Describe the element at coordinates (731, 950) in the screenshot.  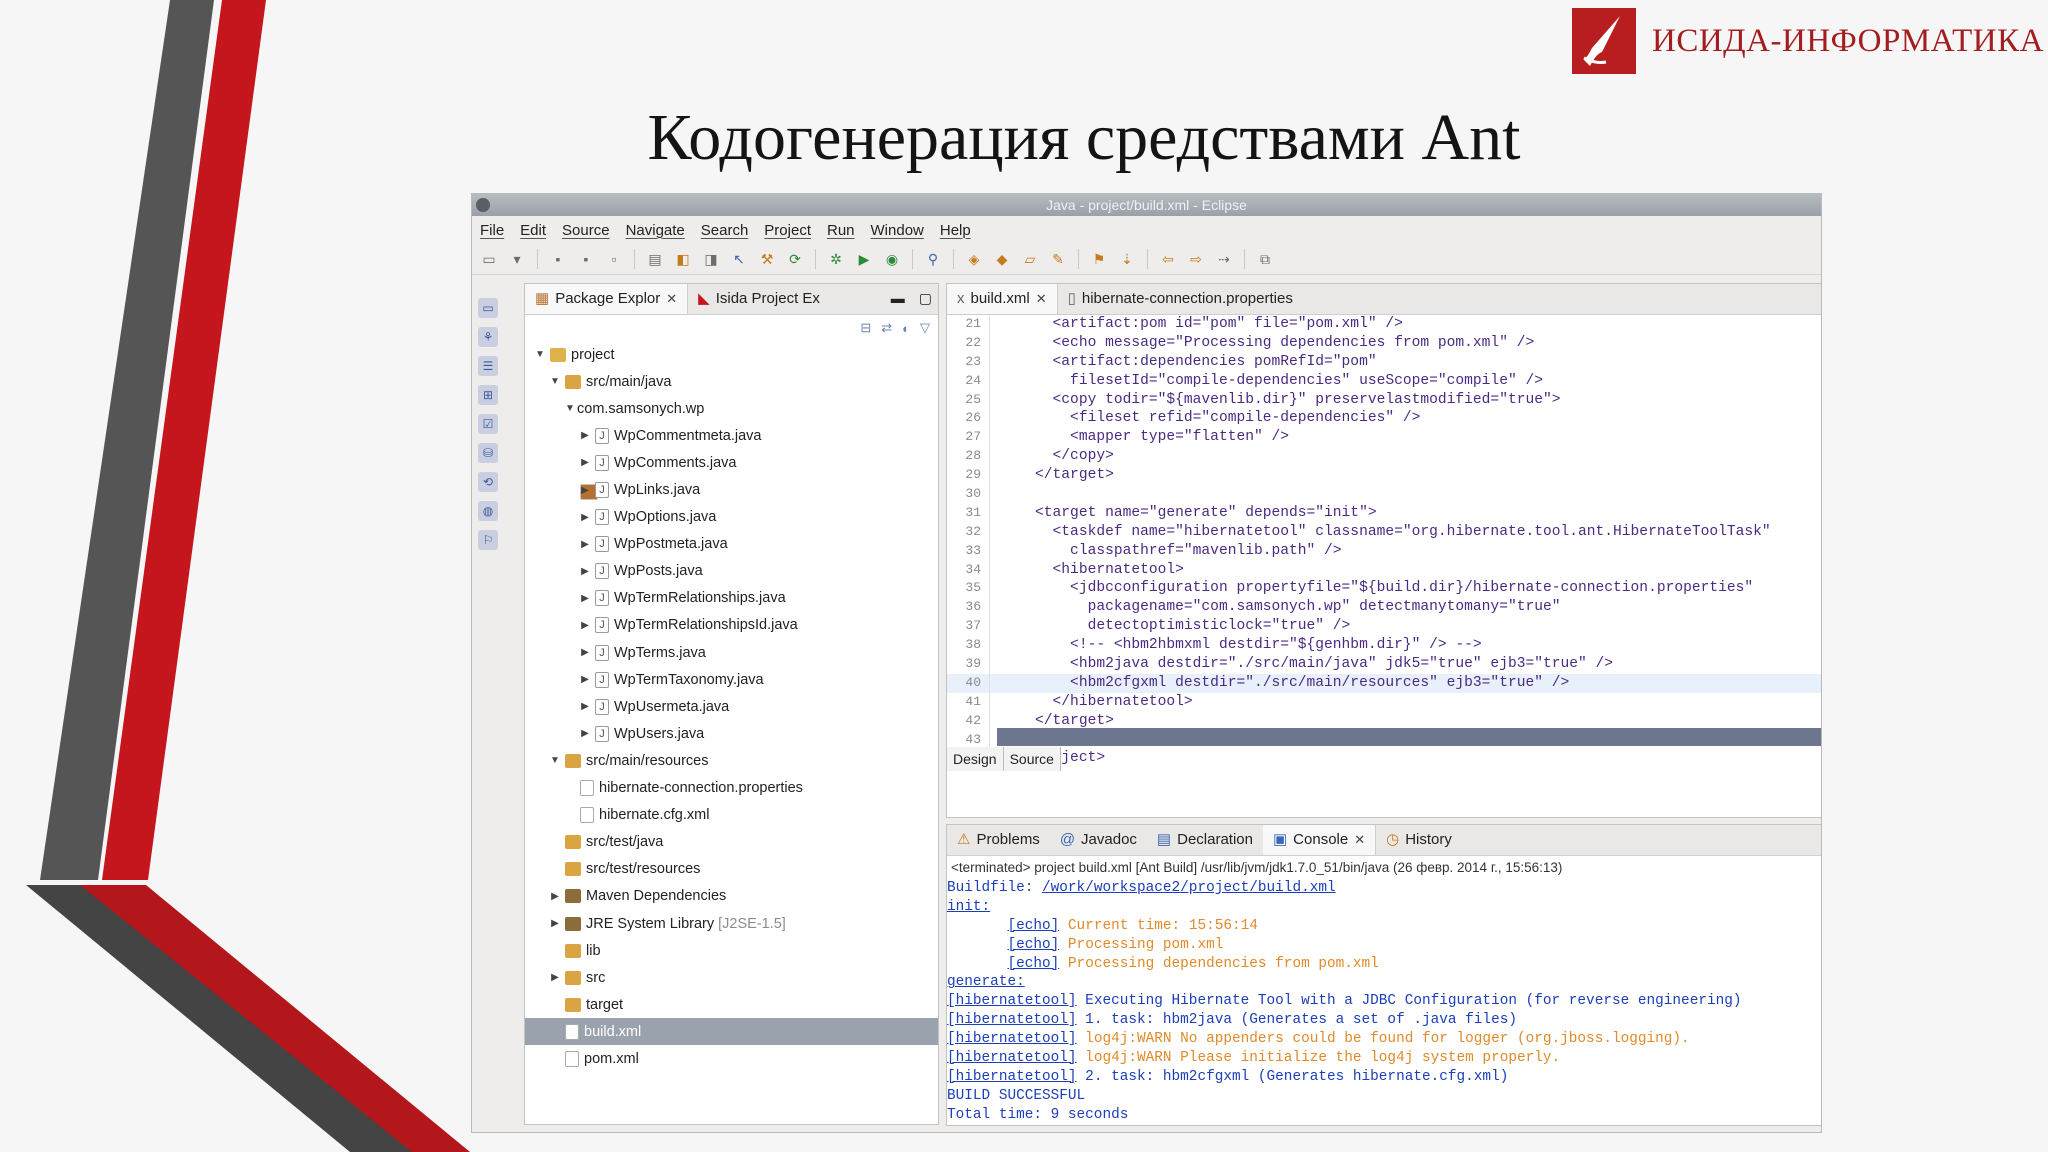
I see `tree-item: lib` at that location.